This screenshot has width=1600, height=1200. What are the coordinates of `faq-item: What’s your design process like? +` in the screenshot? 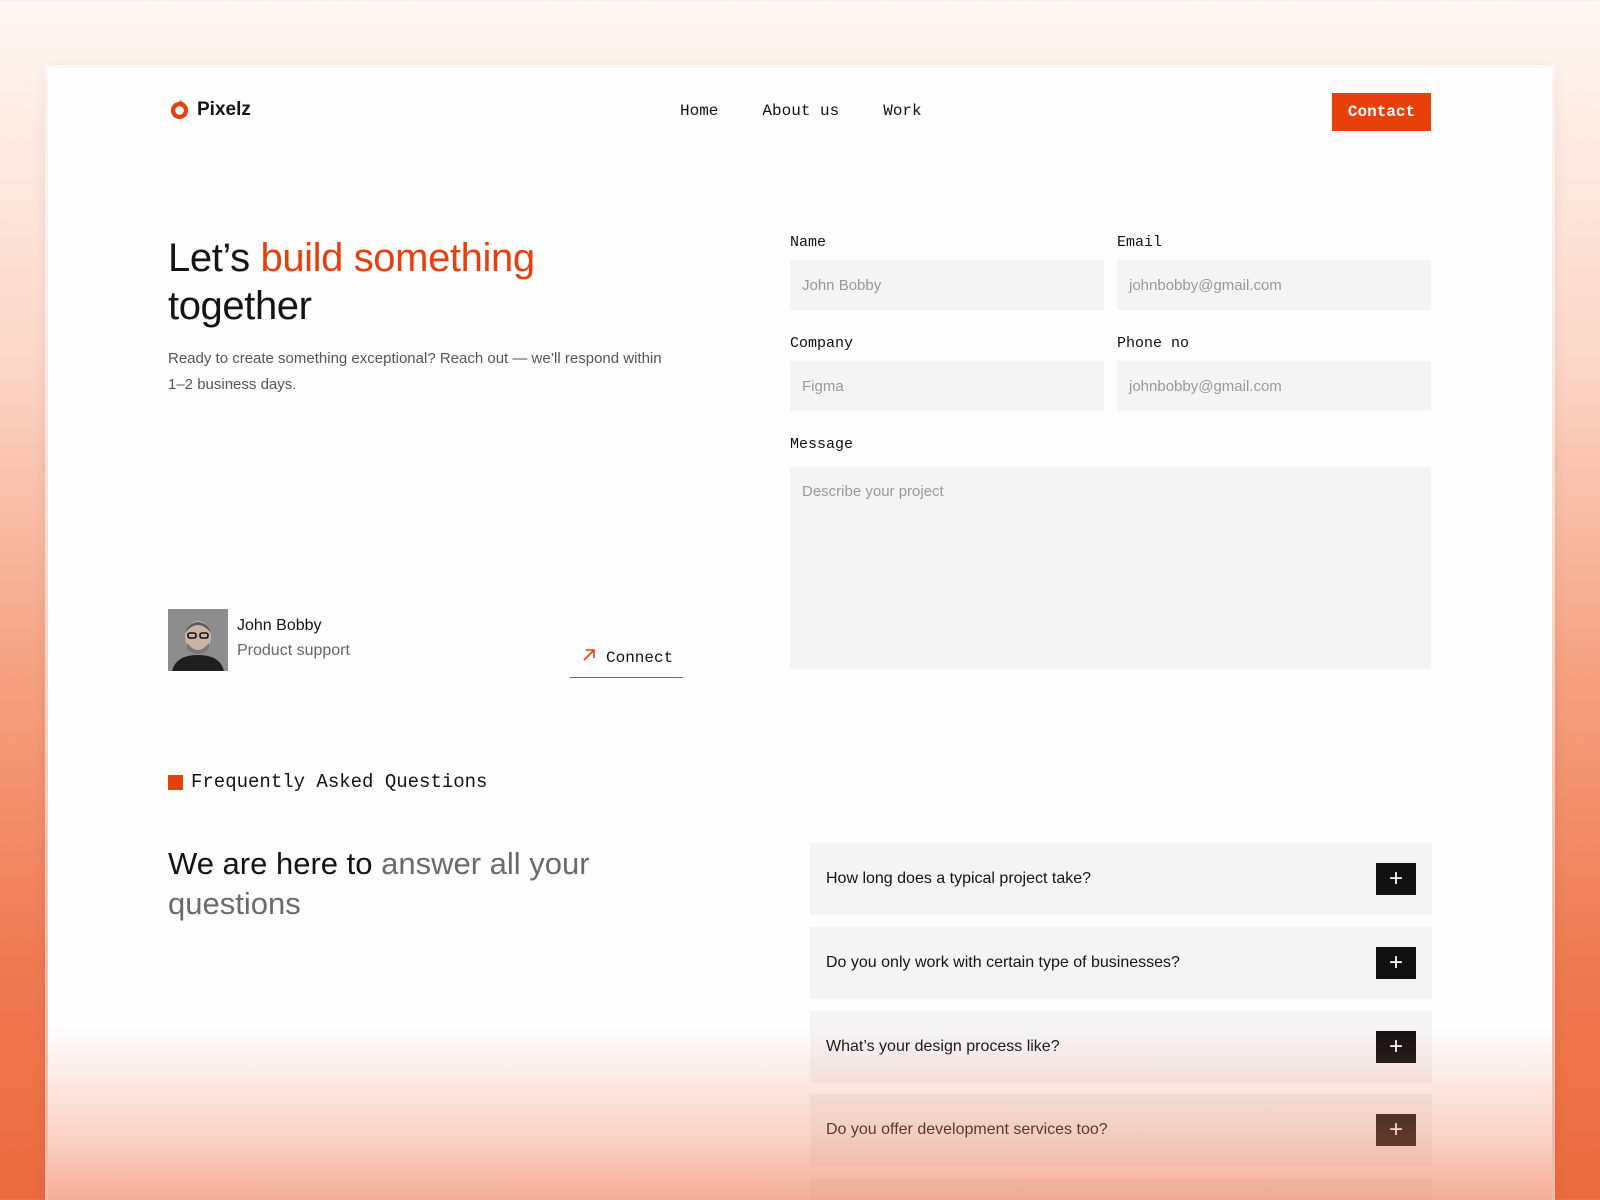 It's located at (1121, 1047).